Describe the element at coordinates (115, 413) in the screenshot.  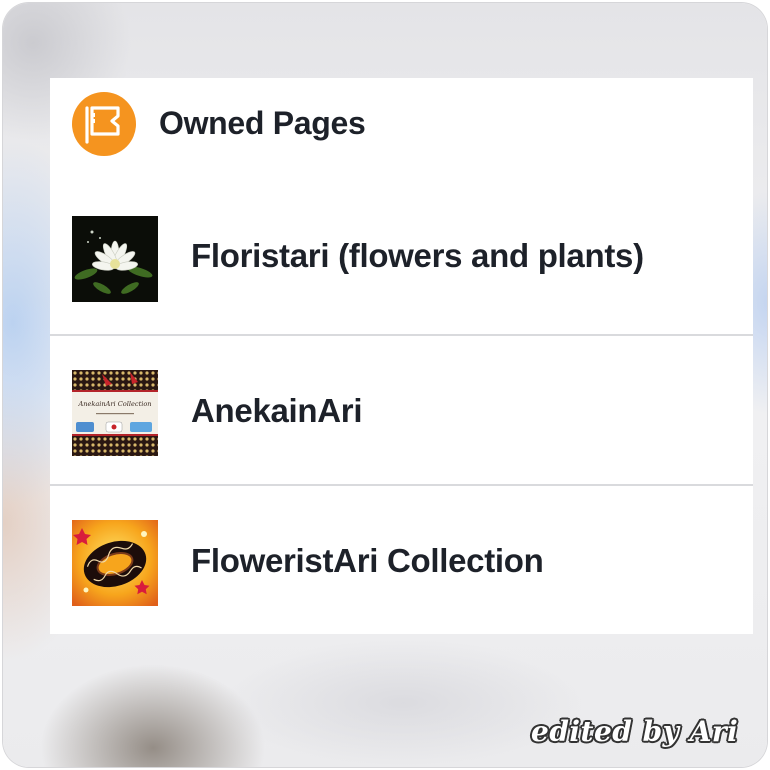
I see `anekainari-collection-thumbnail: AnekainAri Collection` at that location.